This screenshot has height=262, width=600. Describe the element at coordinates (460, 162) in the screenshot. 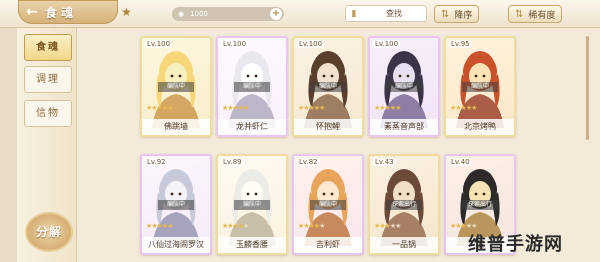

I see `level-label: Lv.40` at that location.